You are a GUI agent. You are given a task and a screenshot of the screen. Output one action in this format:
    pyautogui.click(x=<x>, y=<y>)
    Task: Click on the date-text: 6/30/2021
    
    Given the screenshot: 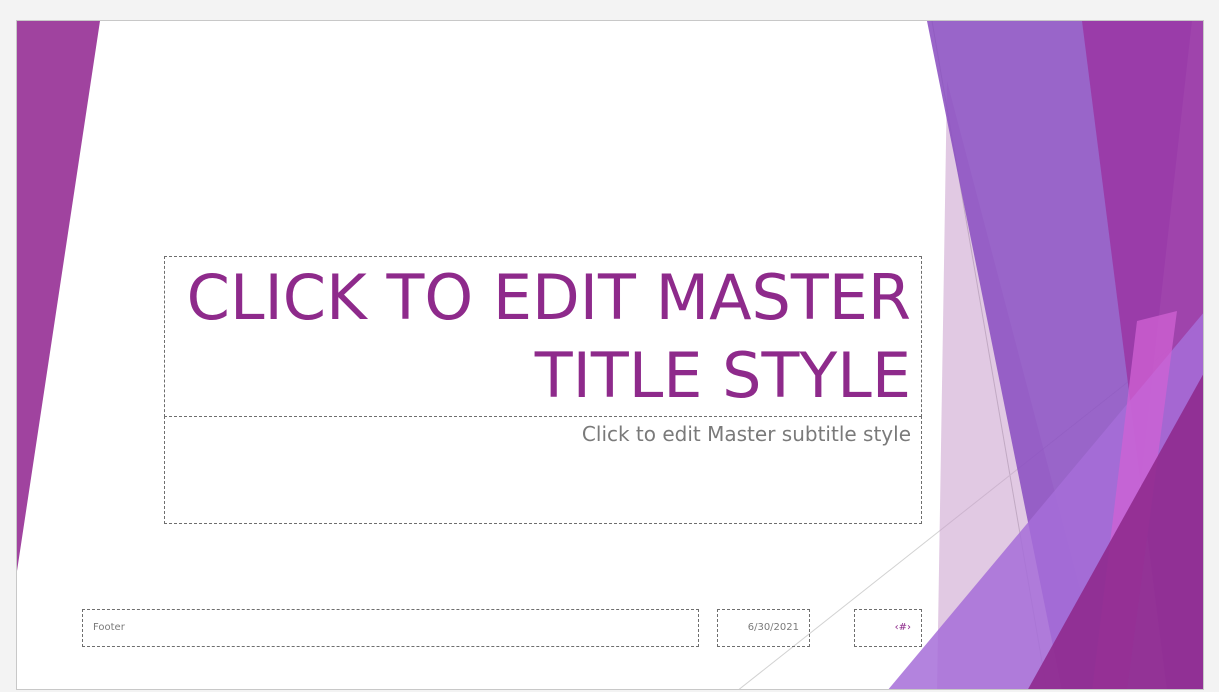 What is the action you would take?
    pyautogui.click(x=773, y=627)
    